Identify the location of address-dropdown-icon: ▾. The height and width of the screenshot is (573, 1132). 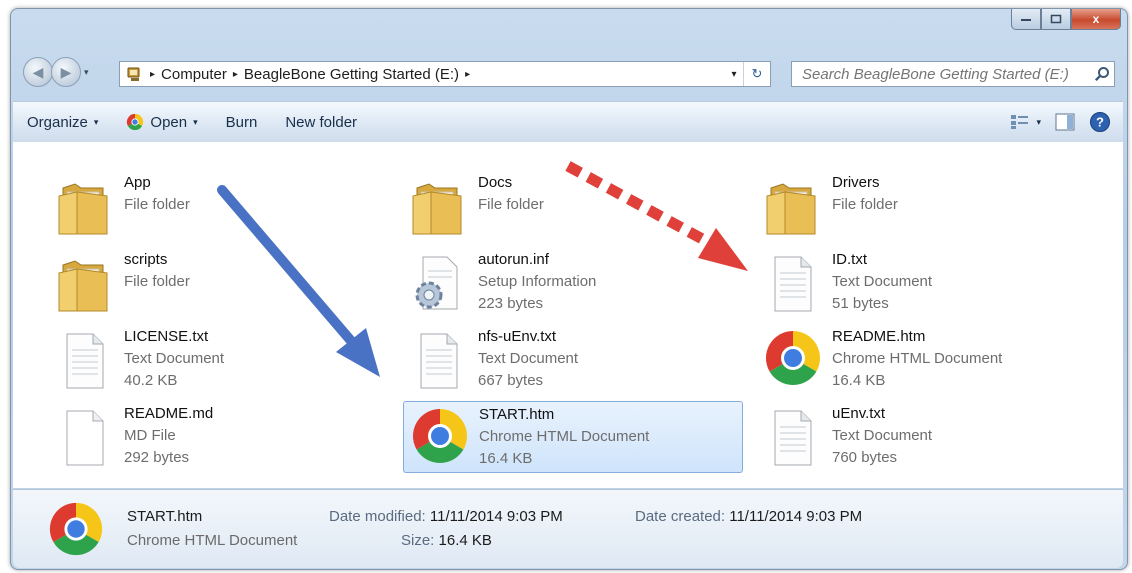
(734, 74).